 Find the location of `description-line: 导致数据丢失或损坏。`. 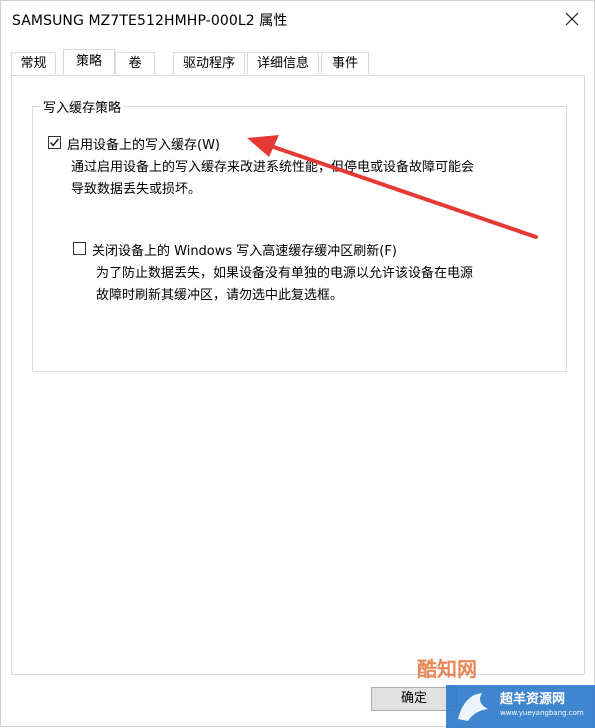

description-line: 导致数据丢失或损坏。 is located at coordinates (136, 189).